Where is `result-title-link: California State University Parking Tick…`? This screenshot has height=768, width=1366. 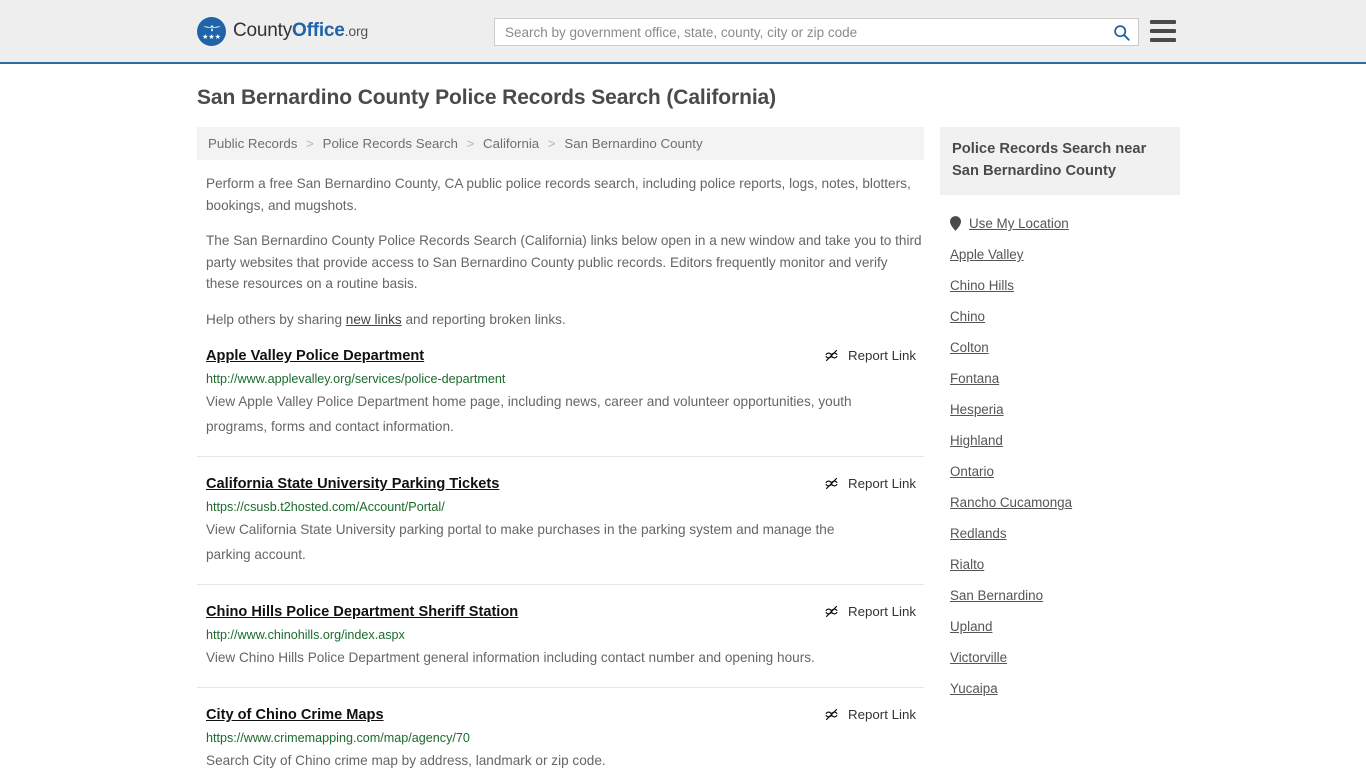
result-title-link: California State University Parking Tick… is located at coordinates (352, 484).